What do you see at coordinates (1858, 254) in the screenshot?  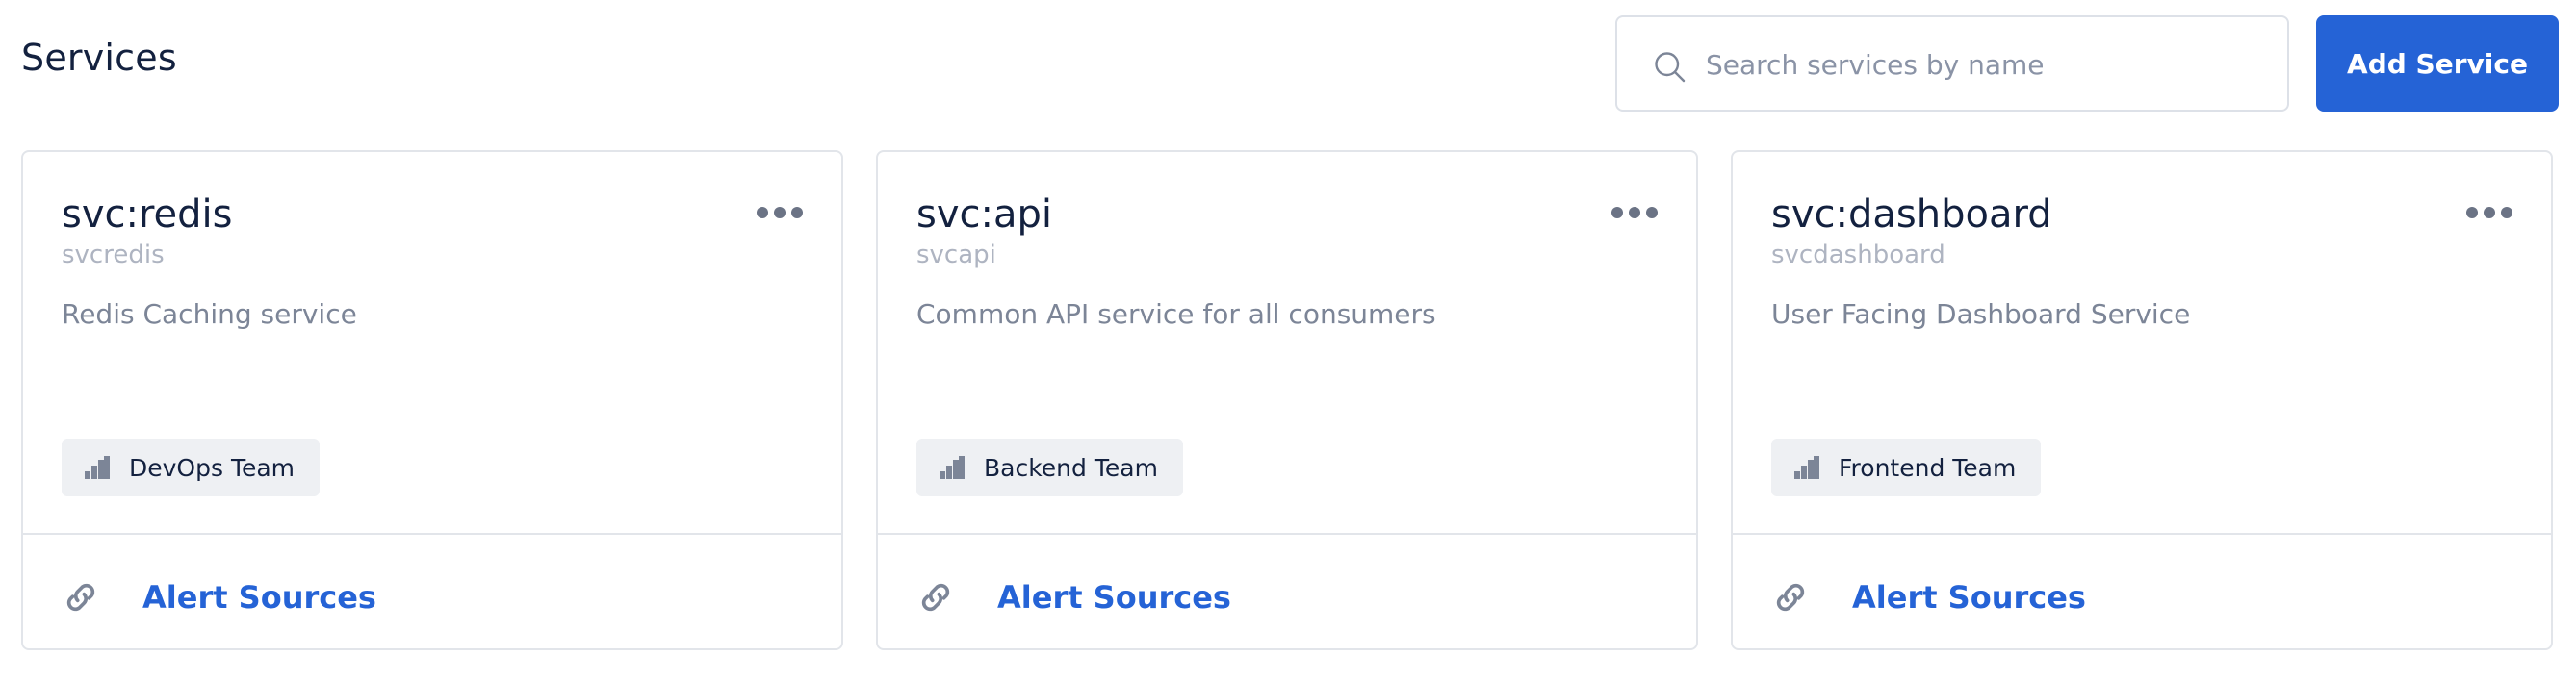 I see `service-id: svcdashboard` at bounding box center [1858, 254].